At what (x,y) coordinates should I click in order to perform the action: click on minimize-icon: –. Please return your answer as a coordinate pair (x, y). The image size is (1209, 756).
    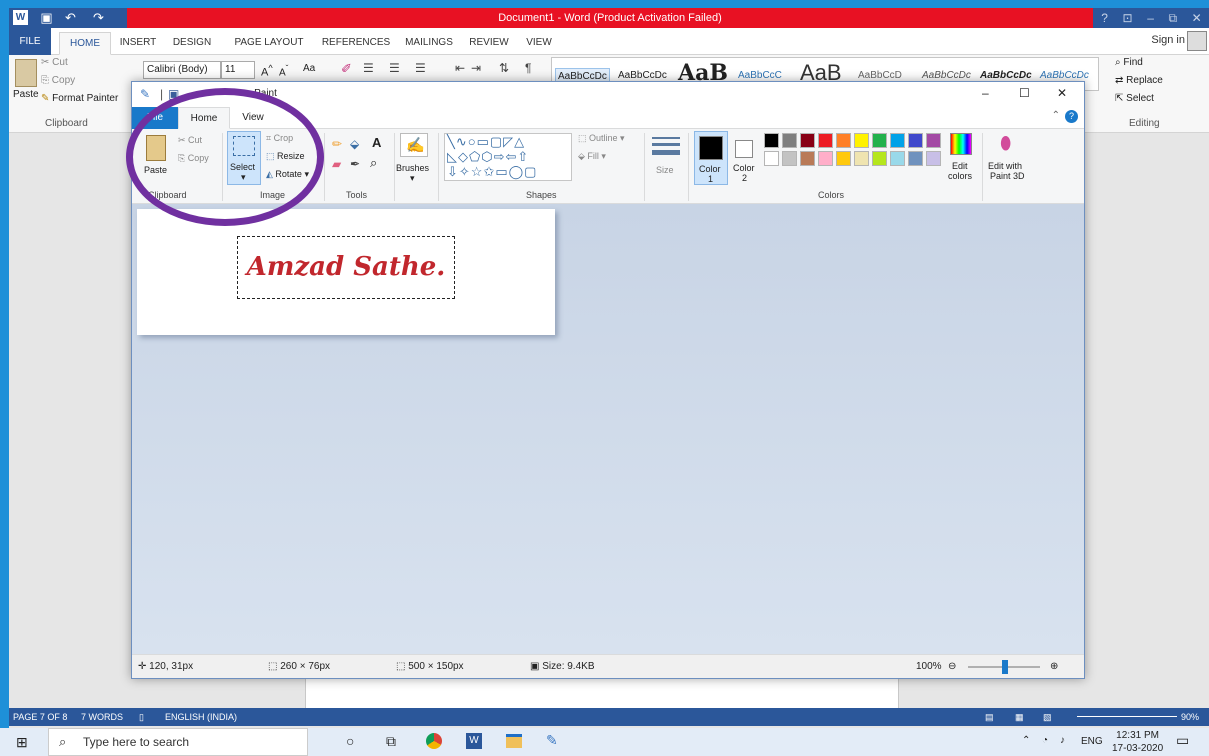
    Looking at the image, I should click on (1150, 18).